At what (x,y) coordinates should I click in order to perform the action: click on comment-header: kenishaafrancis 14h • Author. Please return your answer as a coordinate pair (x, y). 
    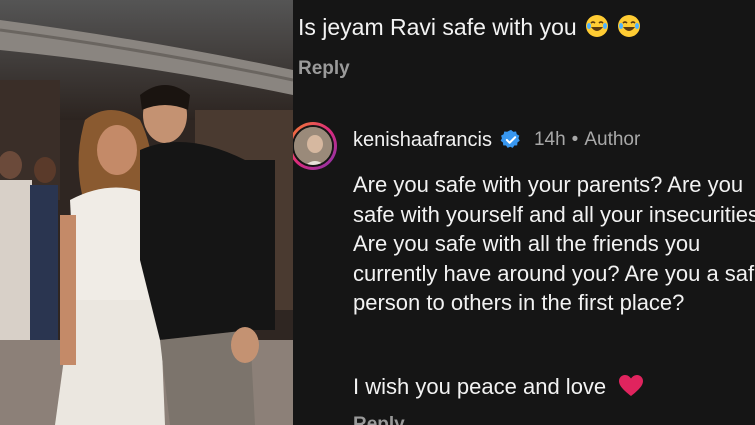
    Looking at the image, I should click on (496, 140).